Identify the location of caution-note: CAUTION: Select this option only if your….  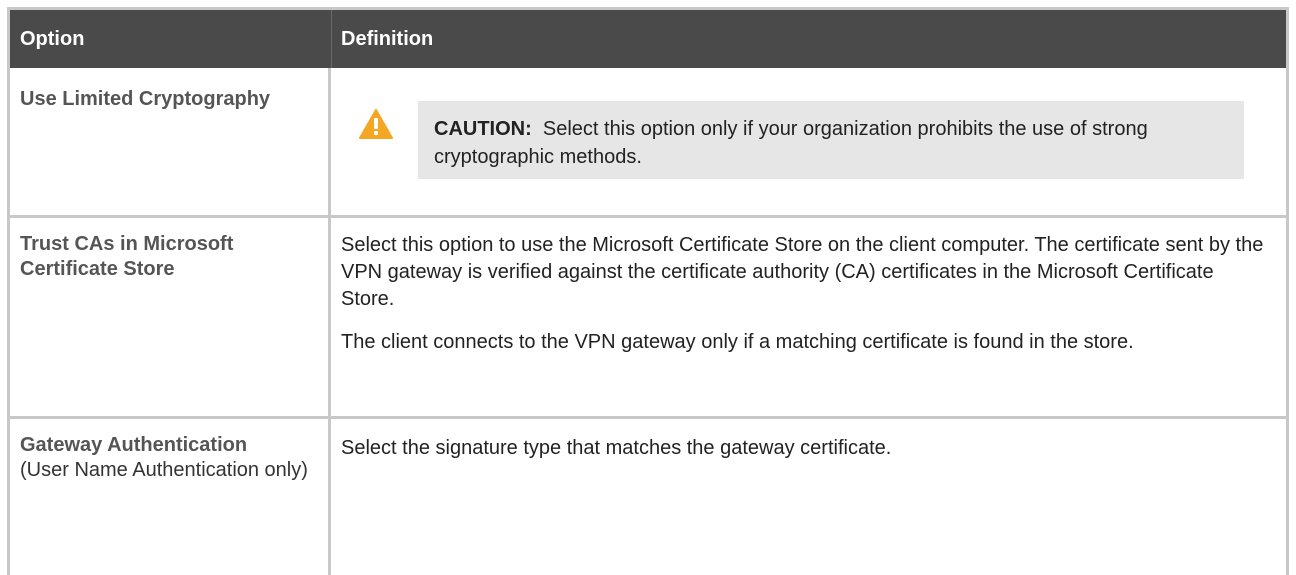
(831, 140).